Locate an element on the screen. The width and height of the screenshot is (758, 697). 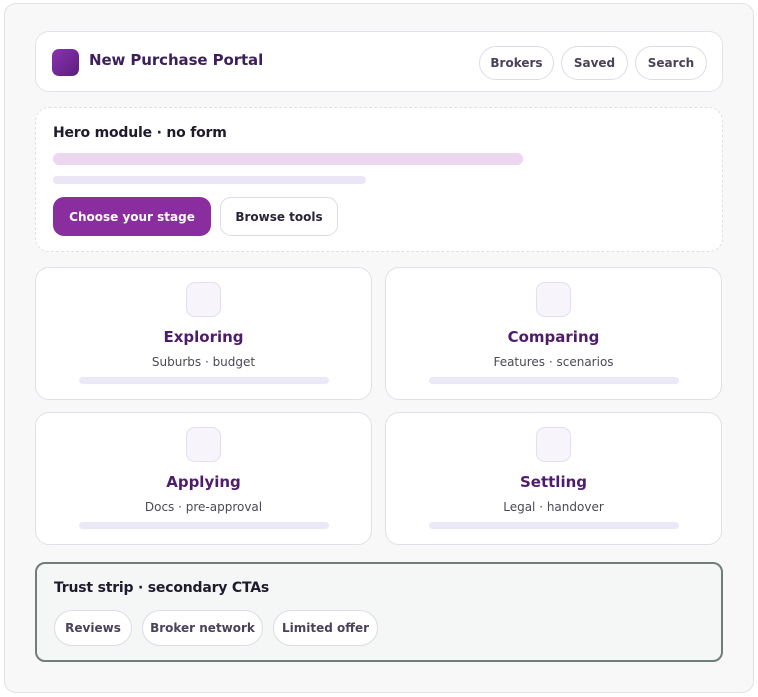
stage-card-exploring: Exploring Suburbs · budget is located at coordinates (203, 333).